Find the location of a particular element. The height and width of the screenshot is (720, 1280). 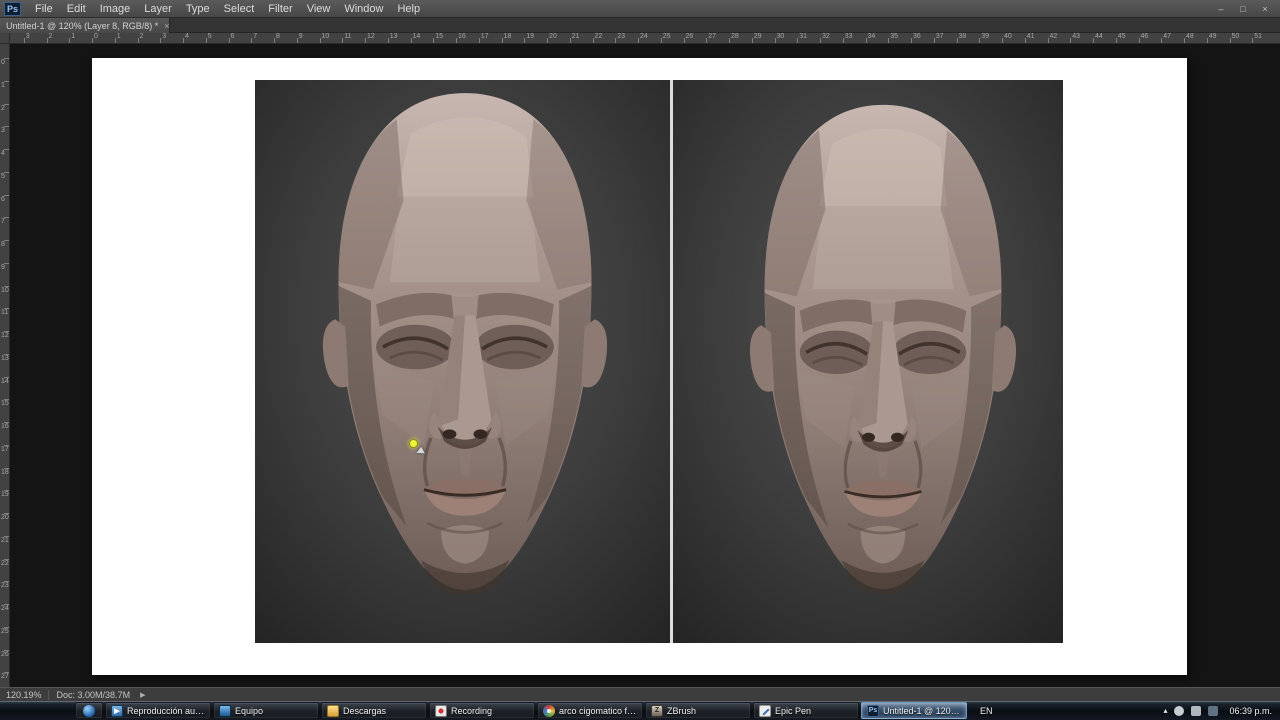

document-tab: Untitled-1 @ 120% (Layer 8, RGB/8) * × is located at coordinates (85, 25).